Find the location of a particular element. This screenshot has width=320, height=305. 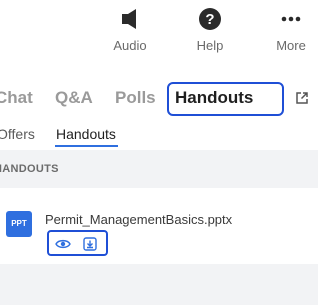

help-button: ? Help is located at coordinates (210, 29).